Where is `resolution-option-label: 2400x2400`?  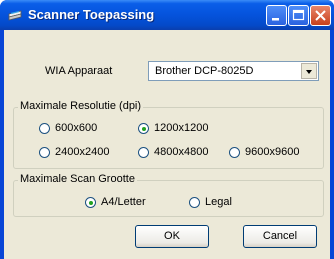
resolution-option-label: 2400x2400 is located at coordinates (82, 152).